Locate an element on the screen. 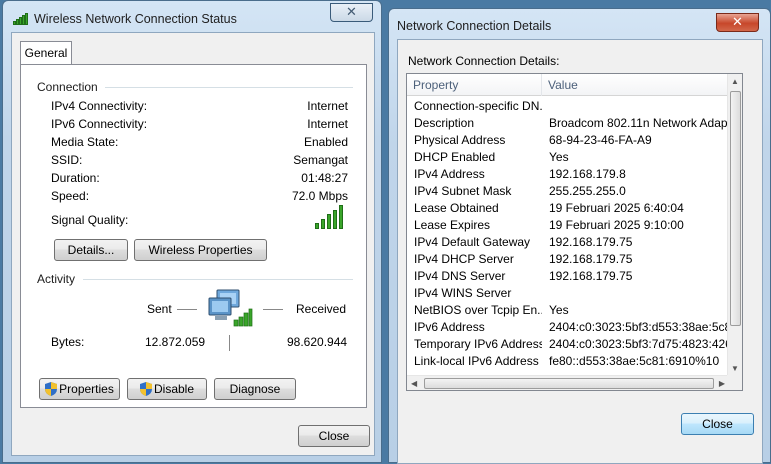  row-value: 255.255.255.0 is located at coordinates (587, 191).